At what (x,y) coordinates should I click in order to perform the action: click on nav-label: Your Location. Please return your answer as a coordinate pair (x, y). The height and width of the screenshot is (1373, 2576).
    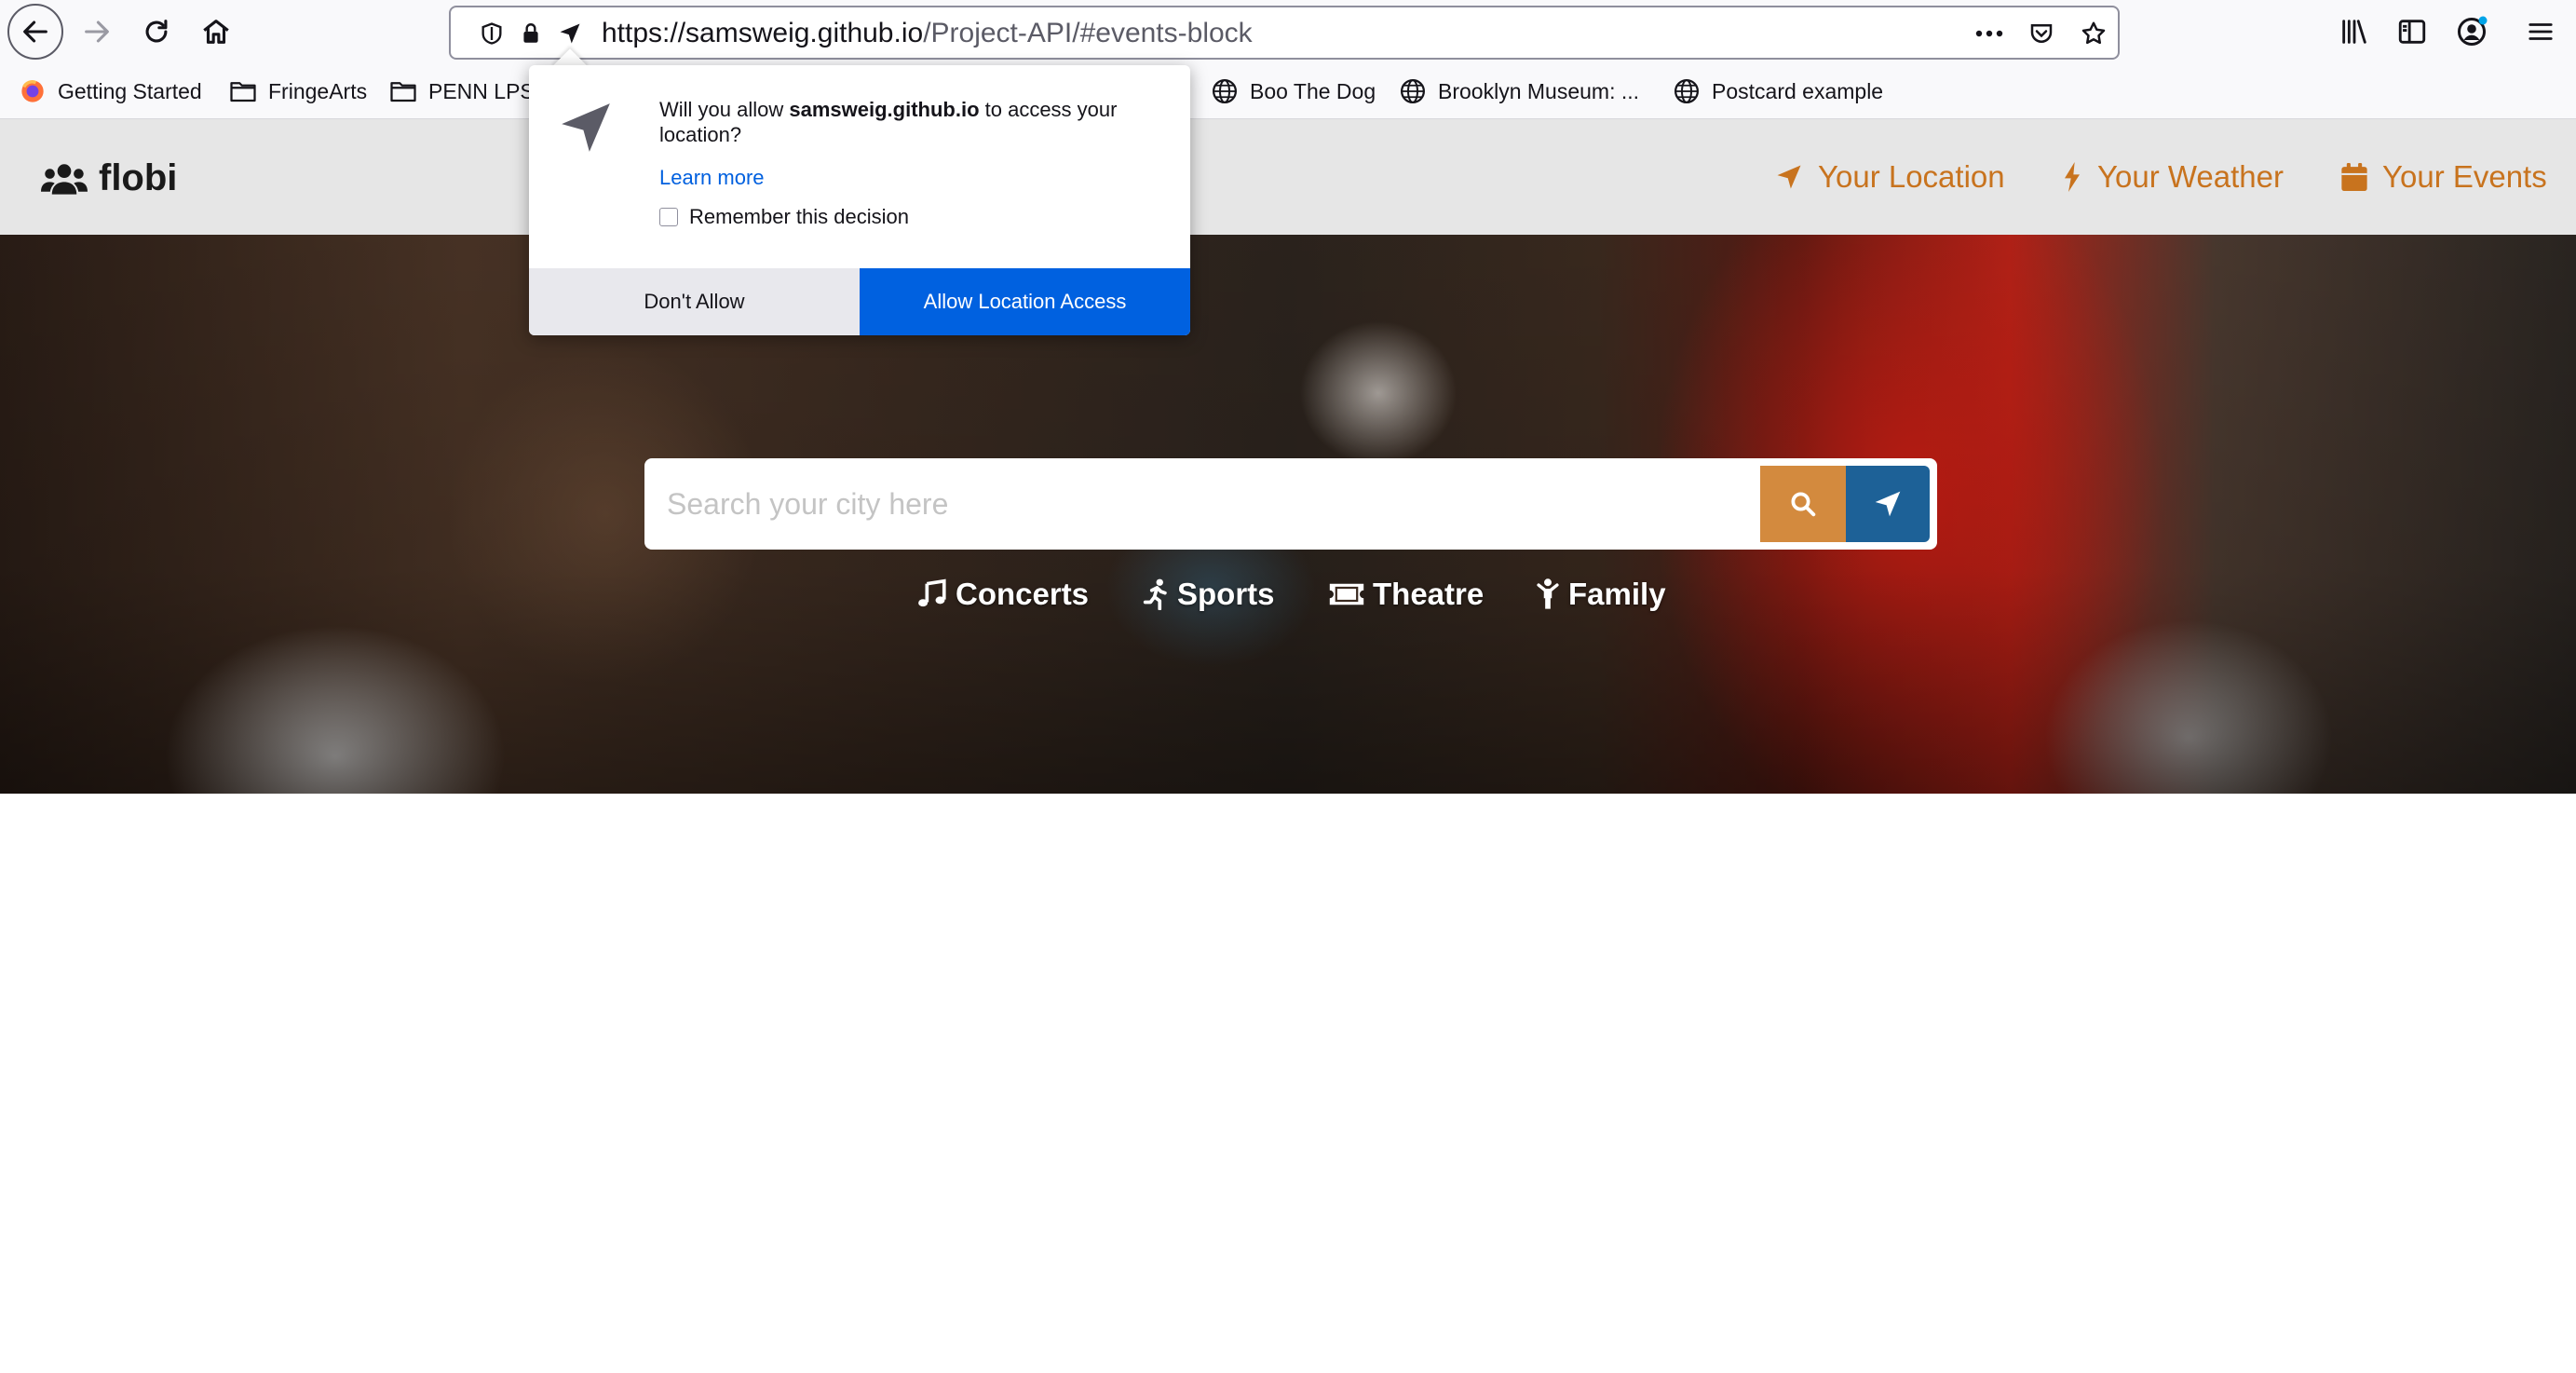
    Looking at the image, I should click on (1911, 176).